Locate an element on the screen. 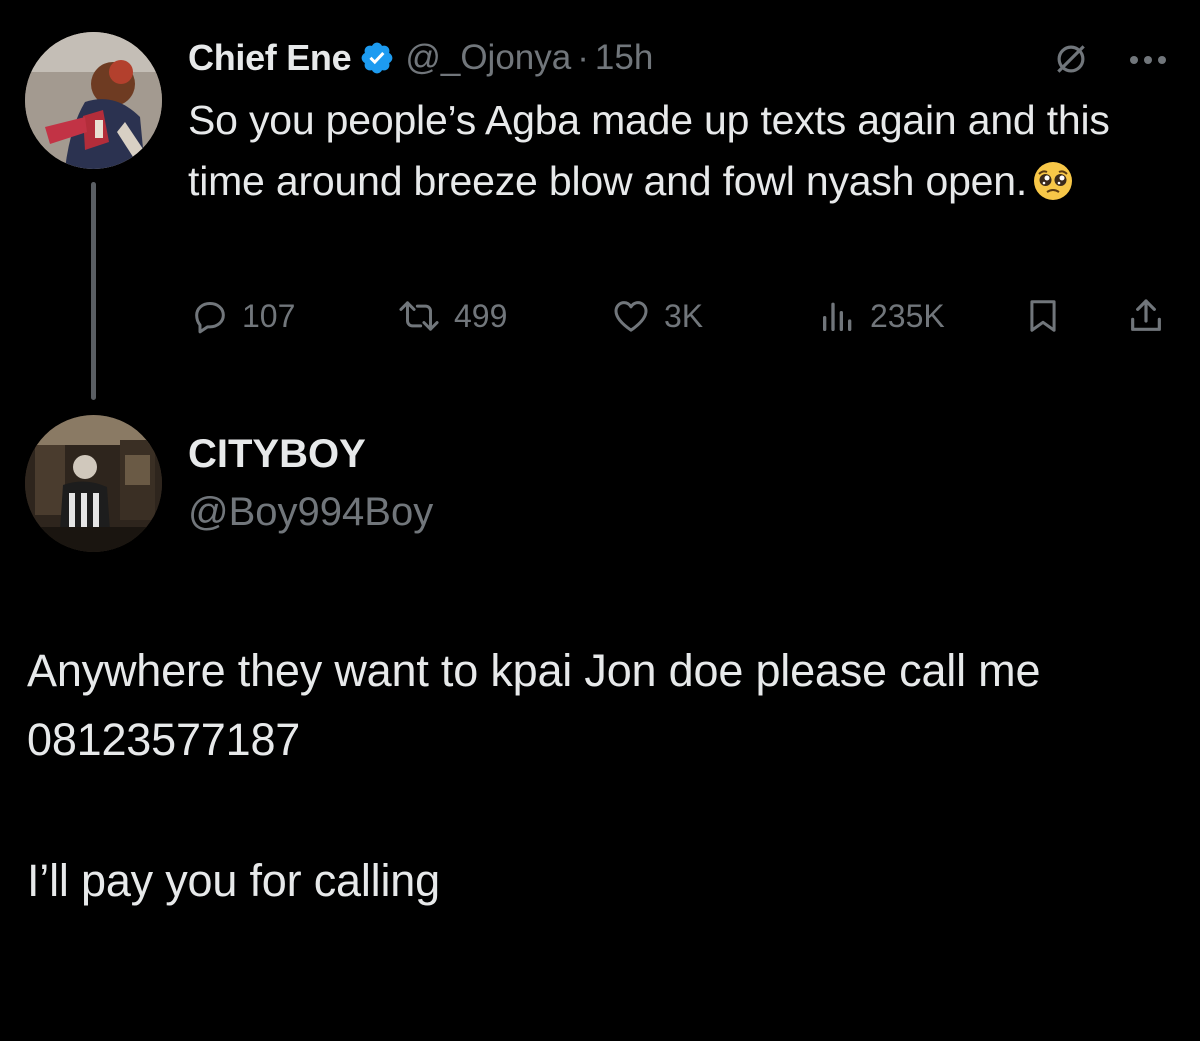 This screenshot has width=1200, height=1041. repost-button: 499 is located at coordinates (451, 316).